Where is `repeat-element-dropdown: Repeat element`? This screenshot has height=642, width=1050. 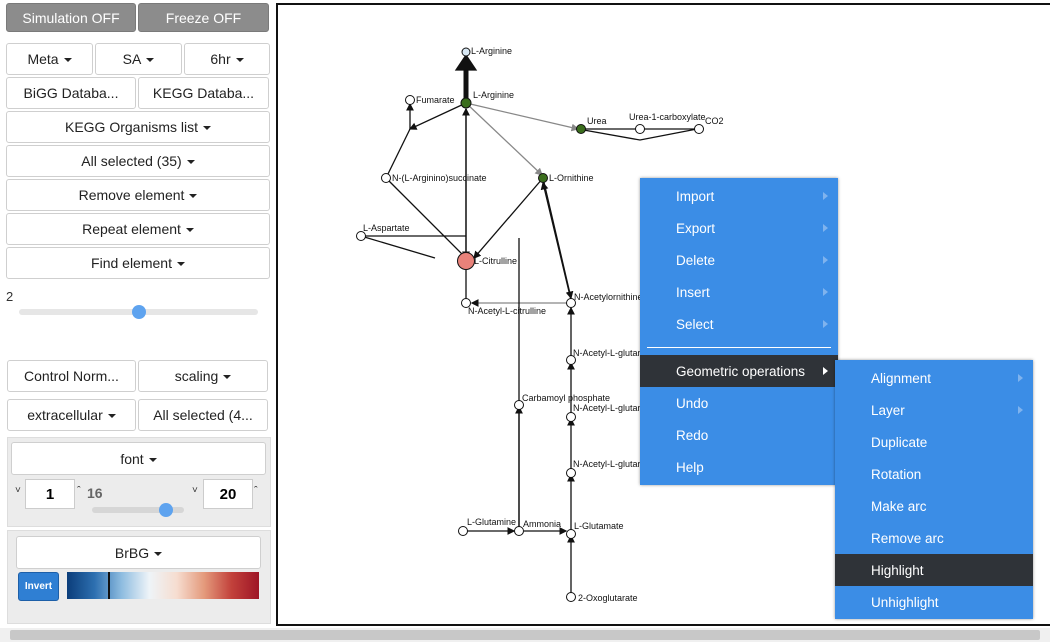
repeat-element-dropdown: Repeat element is located at coordinates (138, 229).